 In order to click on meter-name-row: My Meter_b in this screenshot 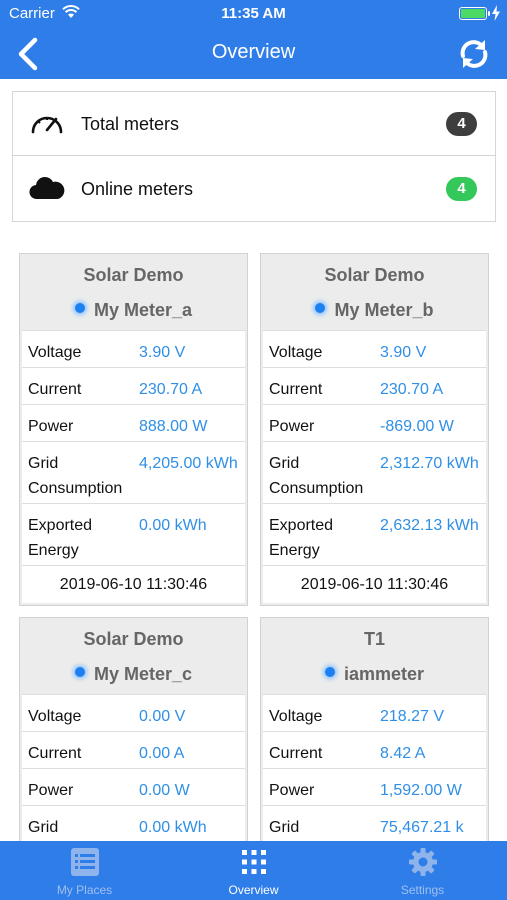, I will do `click(374, 312)`.